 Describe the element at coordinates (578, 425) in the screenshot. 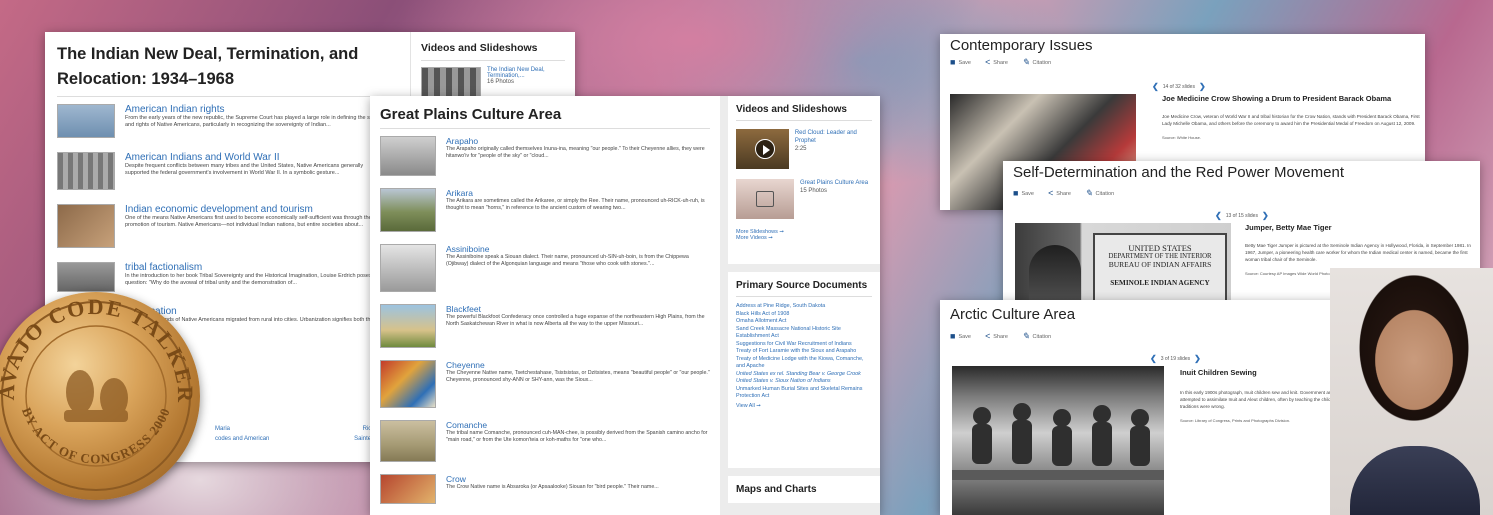

I see `entry-title-link: Comanche` at that location.